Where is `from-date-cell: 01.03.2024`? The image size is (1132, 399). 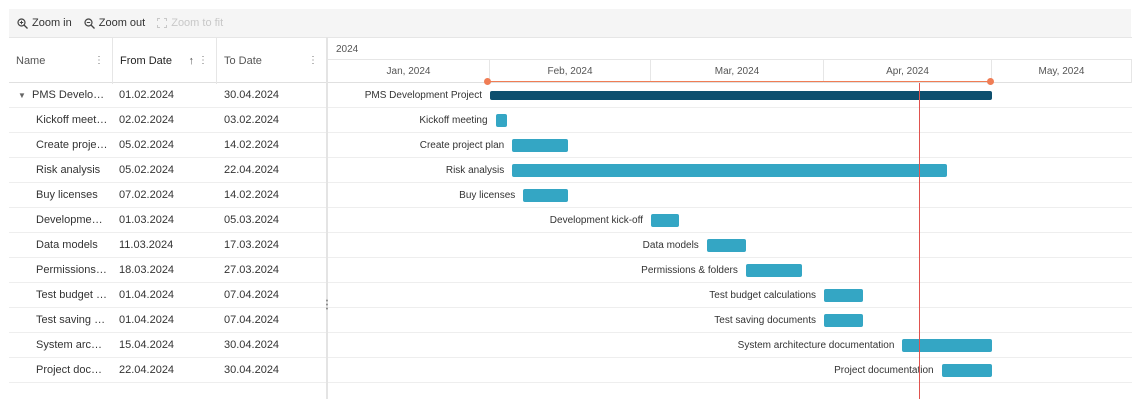
from-date-cell: 01.03.2024 is located at coordinates (147, 220).